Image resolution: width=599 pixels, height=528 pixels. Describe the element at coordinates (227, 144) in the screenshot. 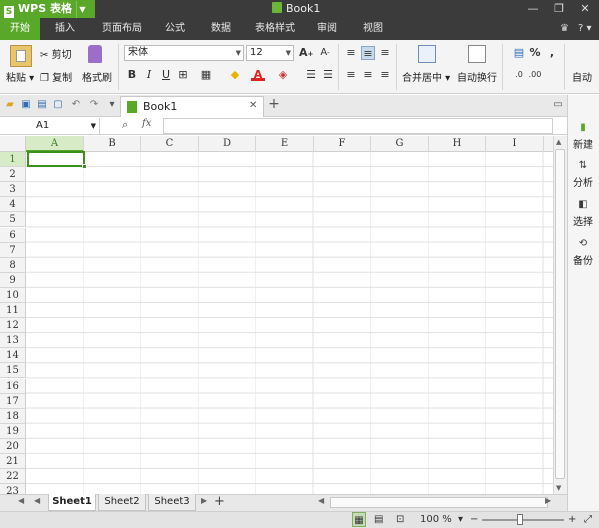

I see `column-header-d: D` at that location.